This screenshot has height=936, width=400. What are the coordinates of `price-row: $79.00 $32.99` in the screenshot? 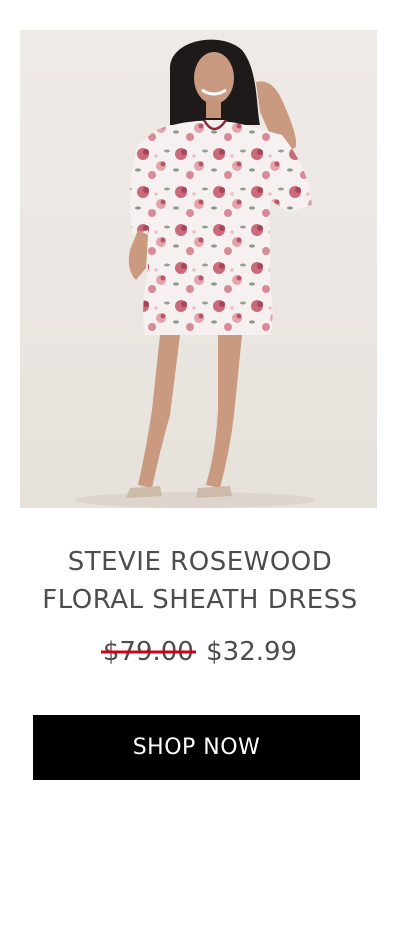 It's located at (200, 652).